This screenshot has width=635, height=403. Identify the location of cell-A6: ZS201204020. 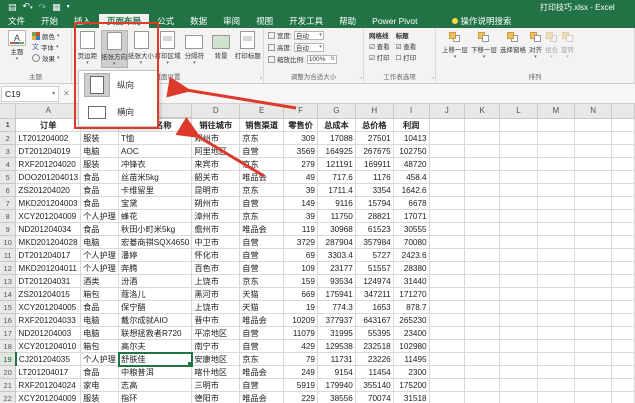
(48, 190).